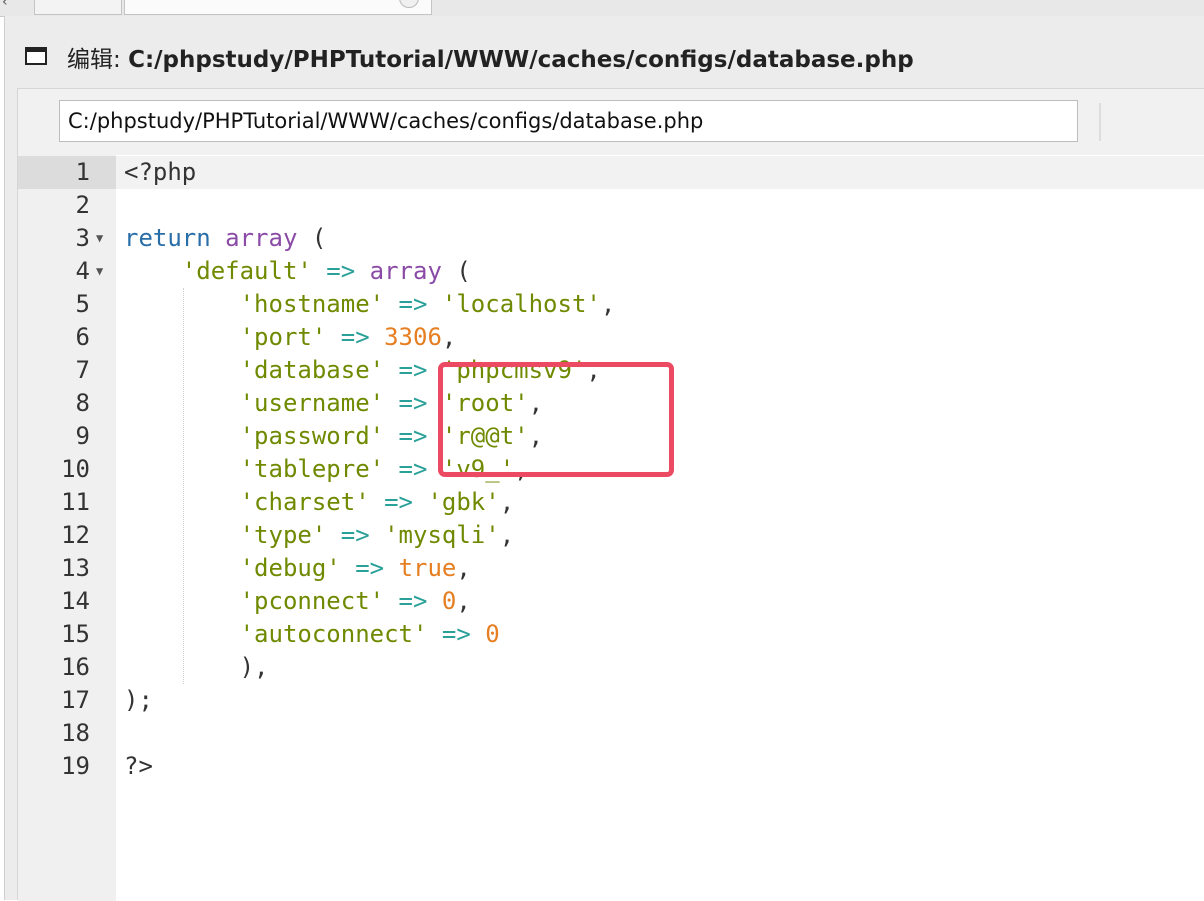  Describe the element at coordinates (290, 337) in the screenshot. I see `code-text: 'port' => 3306,` at that location.